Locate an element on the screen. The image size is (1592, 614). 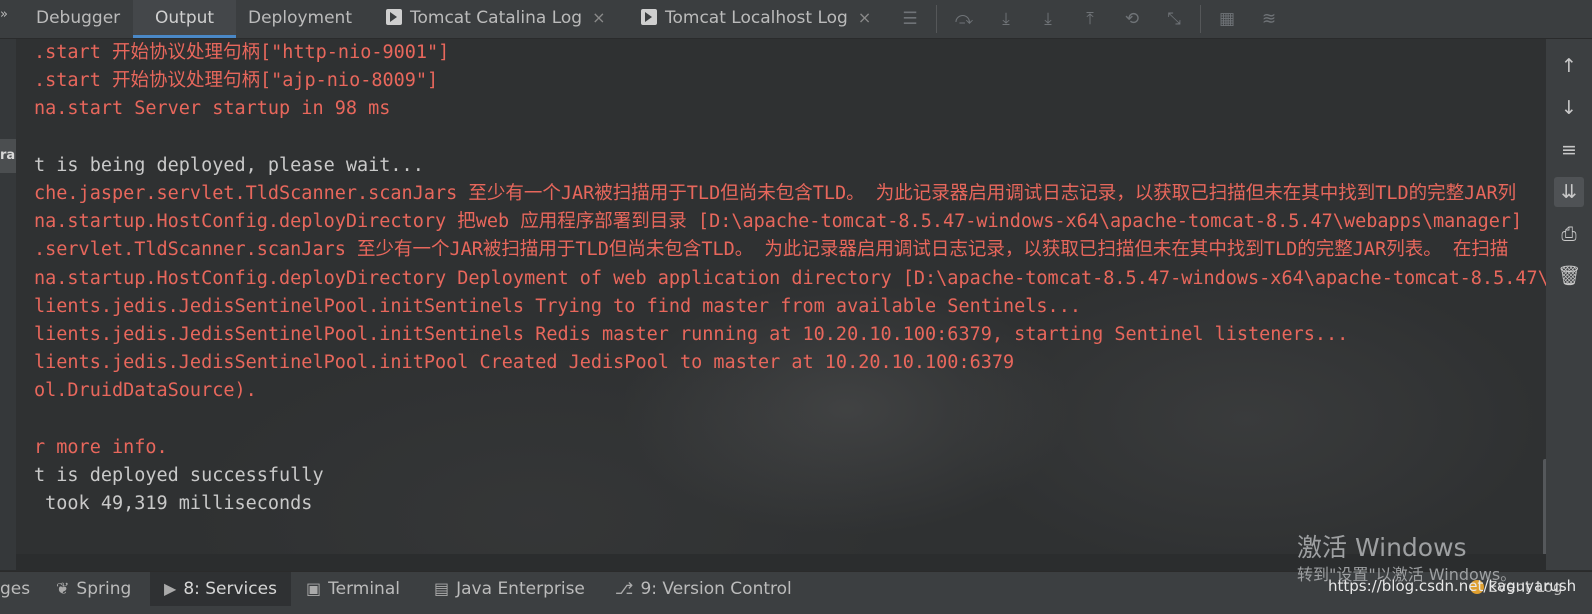
version-control-icon: ⎇ is located at coordinates (624, 588).